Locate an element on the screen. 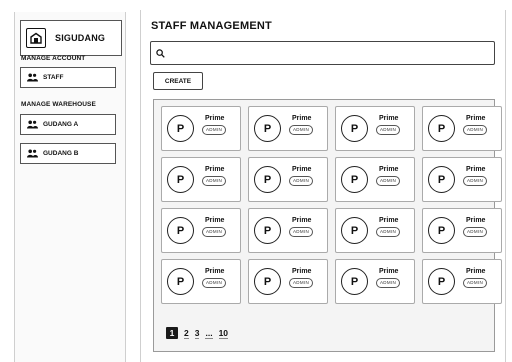 This screenshot has width=512, height=362. search-input is located at coordinates (331, 53).